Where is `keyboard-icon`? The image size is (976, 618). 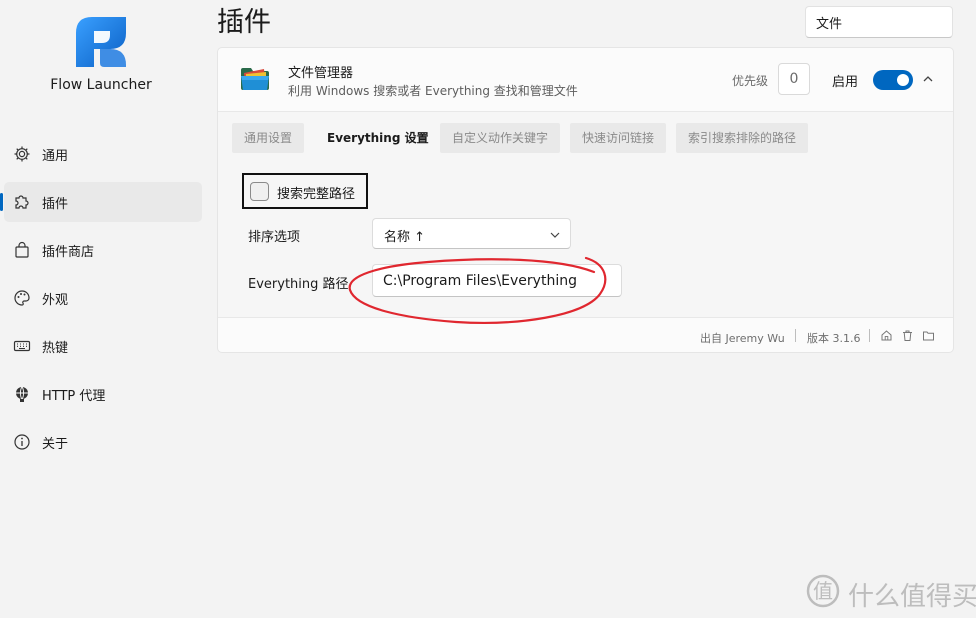
keyboard-icon is located at coordinates (22, 346).